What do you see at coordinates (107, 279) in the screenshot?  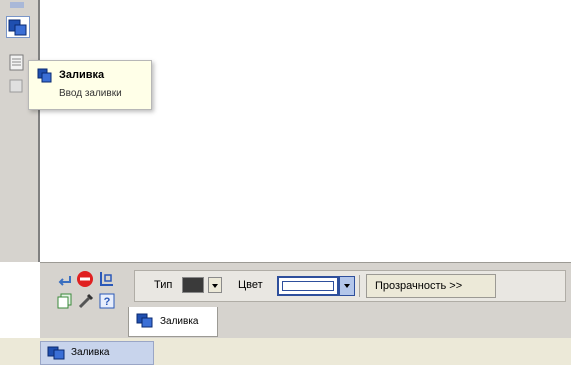 I see `snap-icon` at bounding box center [107, 279].